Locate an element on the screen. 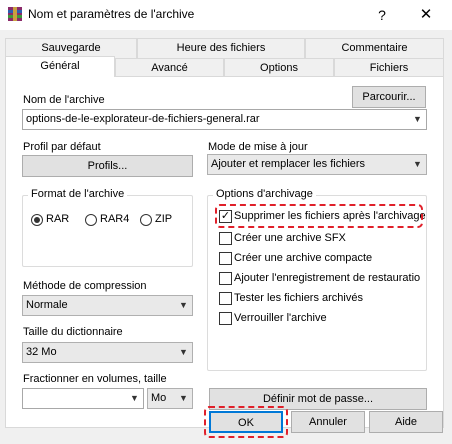 This screenshot has width=452, height=444. ok-button: OK is located at coordinates (246, 422).